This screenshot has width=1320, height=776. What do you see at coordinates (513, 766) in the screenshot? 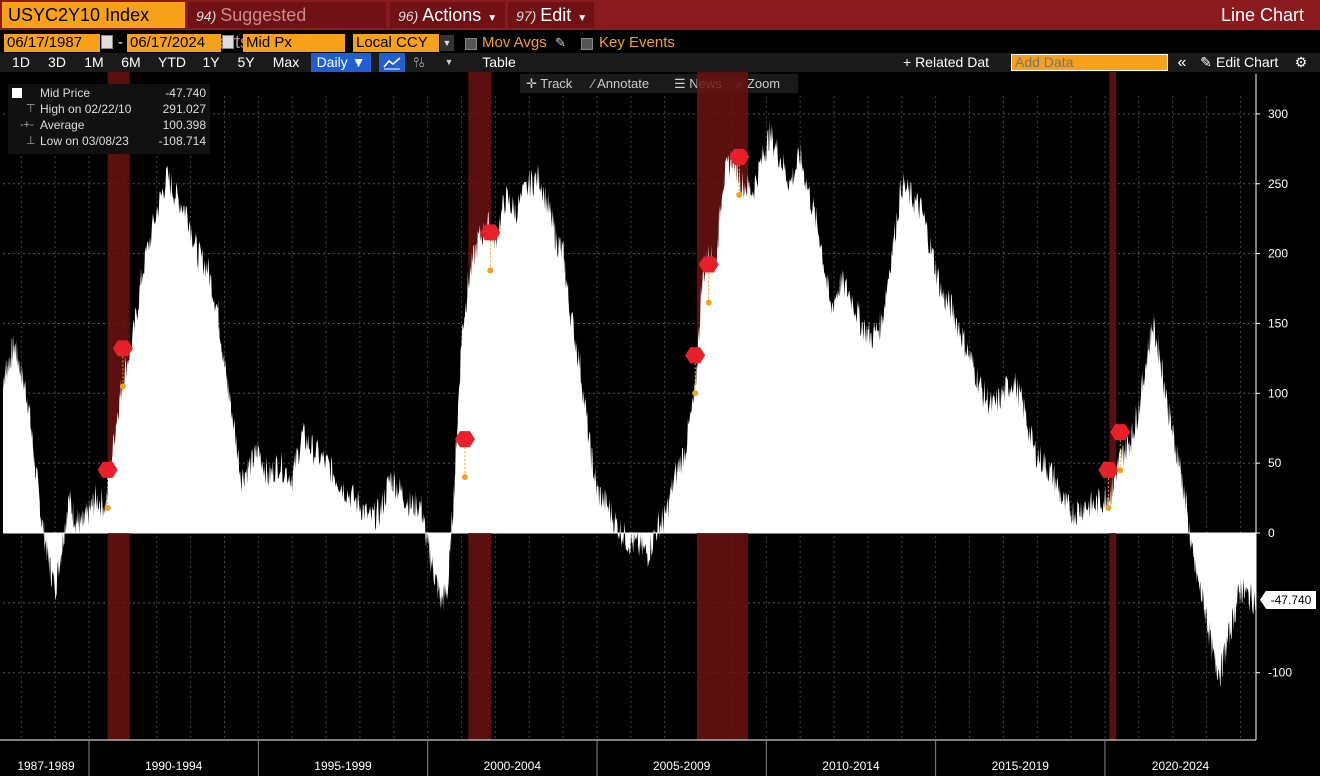
I see `x-group-label: 2000-2004` at bounding box center [513, 766].